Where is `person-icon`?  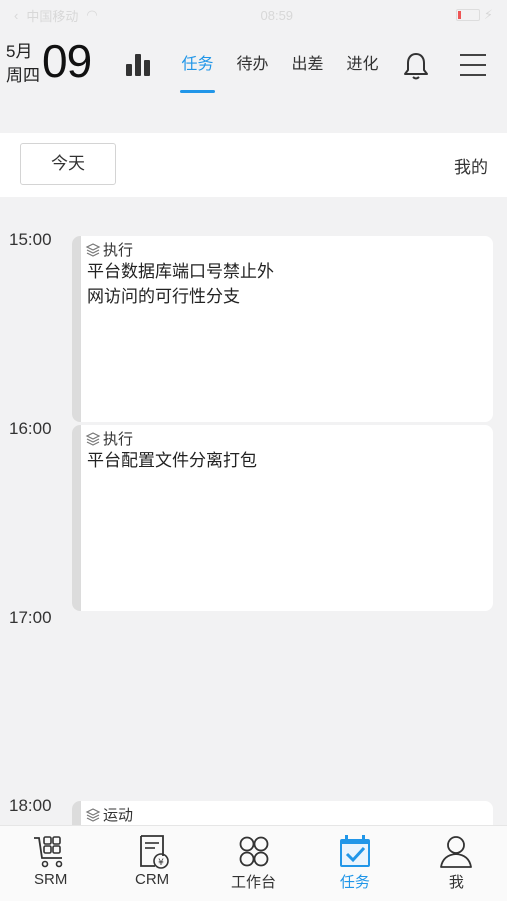
person-icon is located at coordinates (456, 852).